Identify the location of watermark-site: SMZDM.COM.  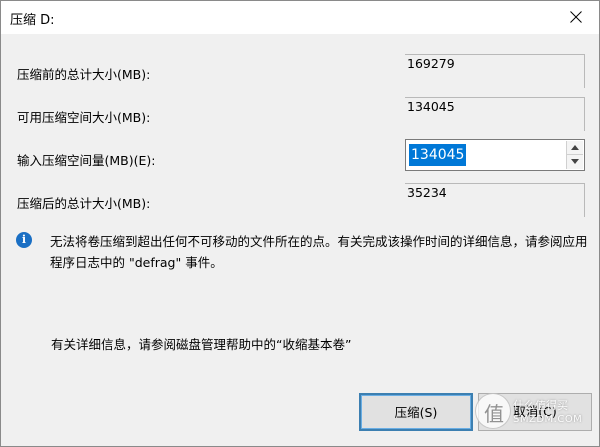
(548, 419).